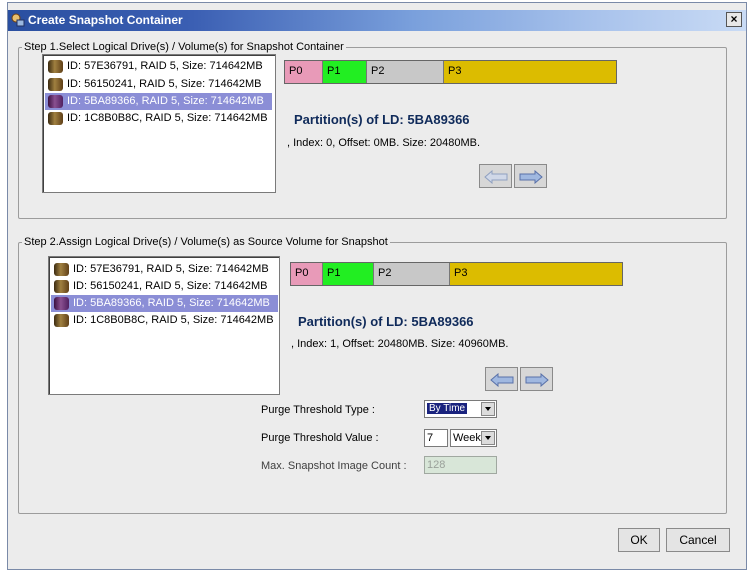 The width and height of the screenshot is (751, 574). What do you see at coordinates (460, 465) in the screenshot?
I see `max-count-input: 128` at bounding box center [460, 465].